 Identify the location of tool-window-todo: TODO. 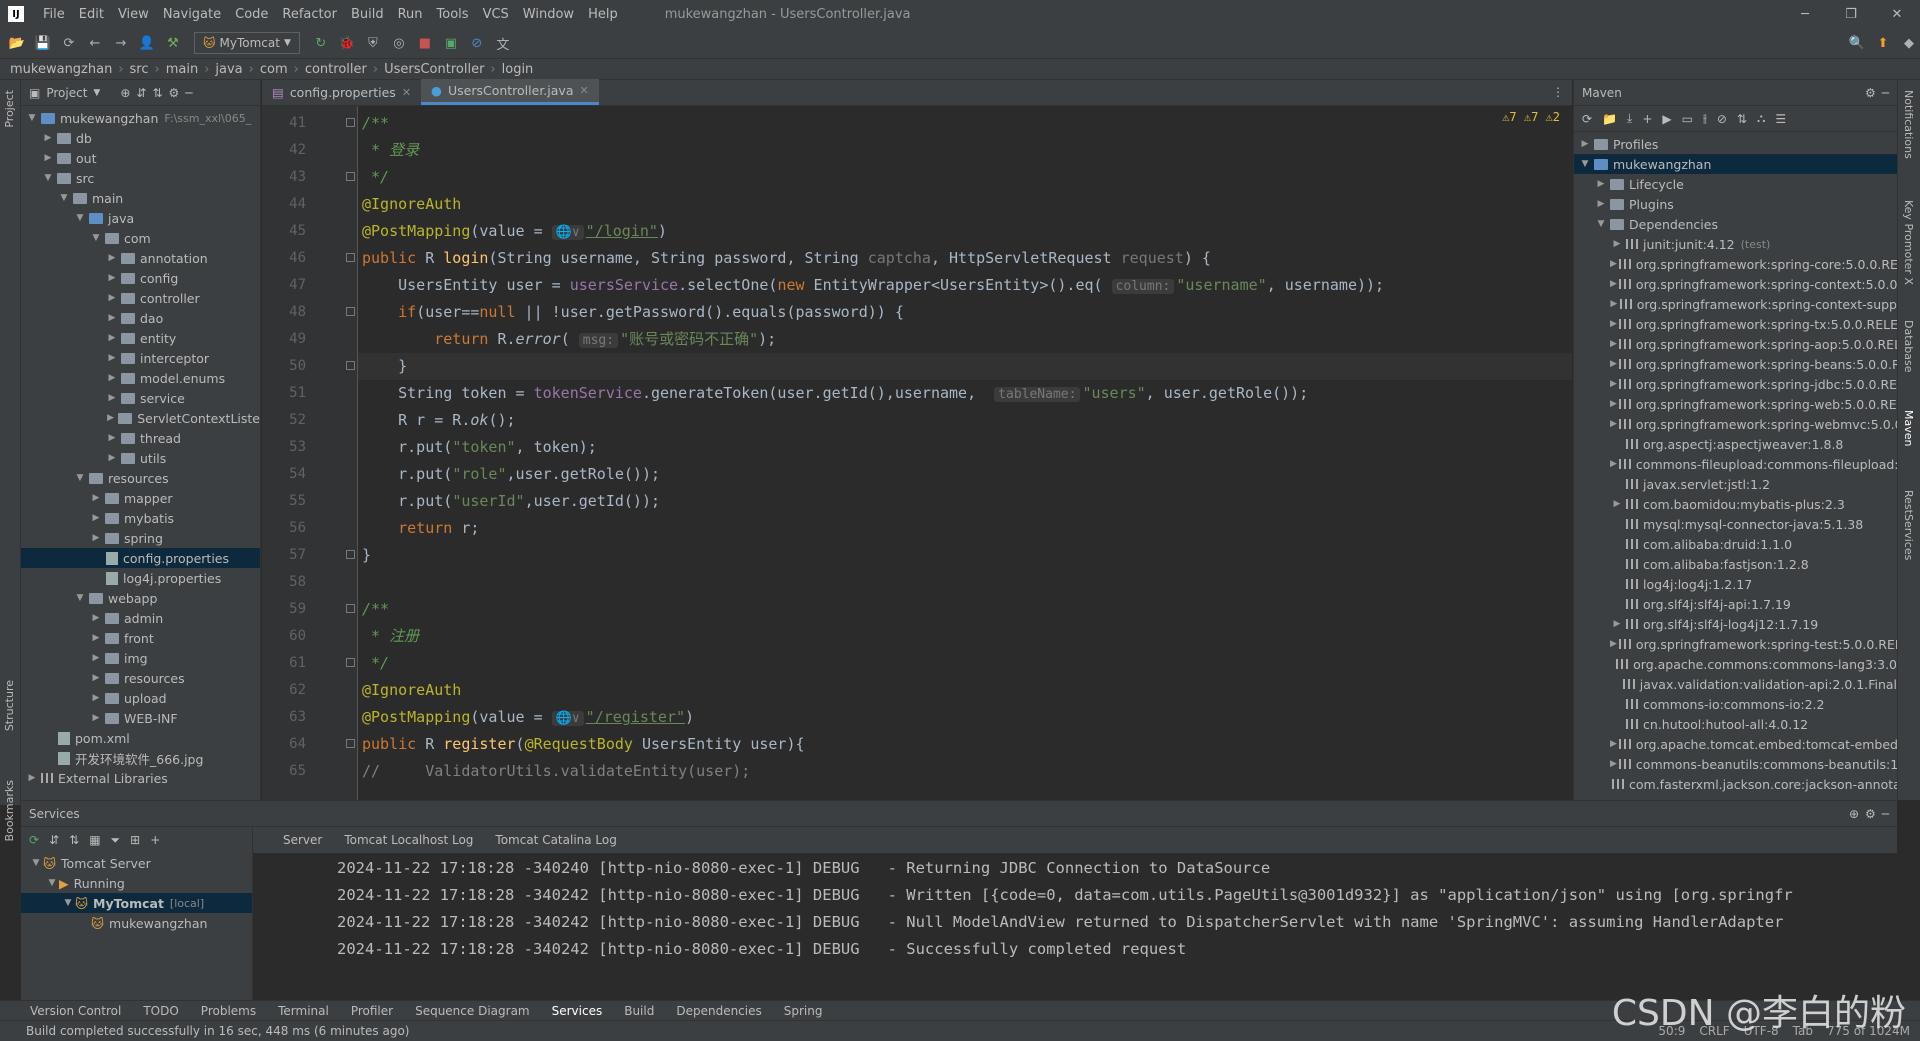
(160, 1011).